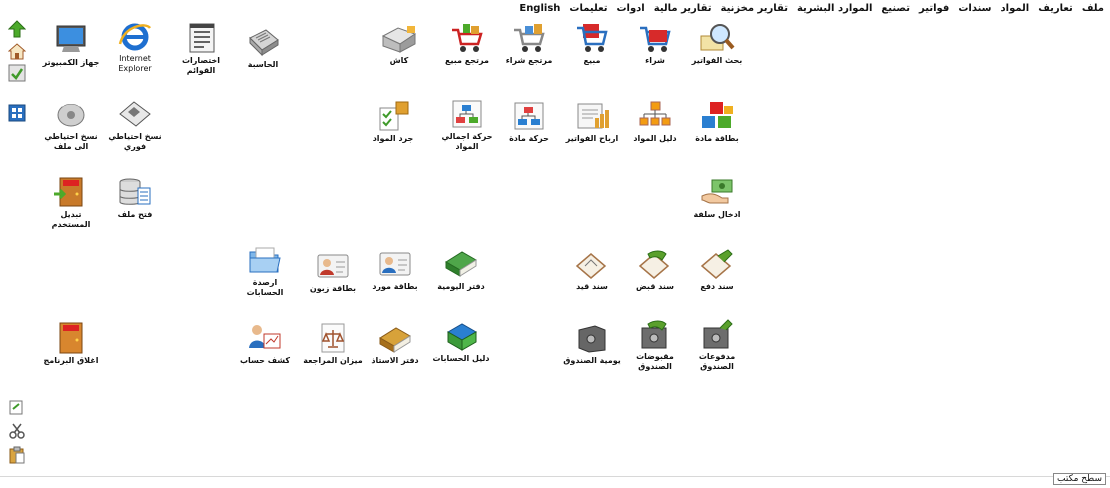  I want to click on sale-shortcut: مبيع, so click(592, 44).